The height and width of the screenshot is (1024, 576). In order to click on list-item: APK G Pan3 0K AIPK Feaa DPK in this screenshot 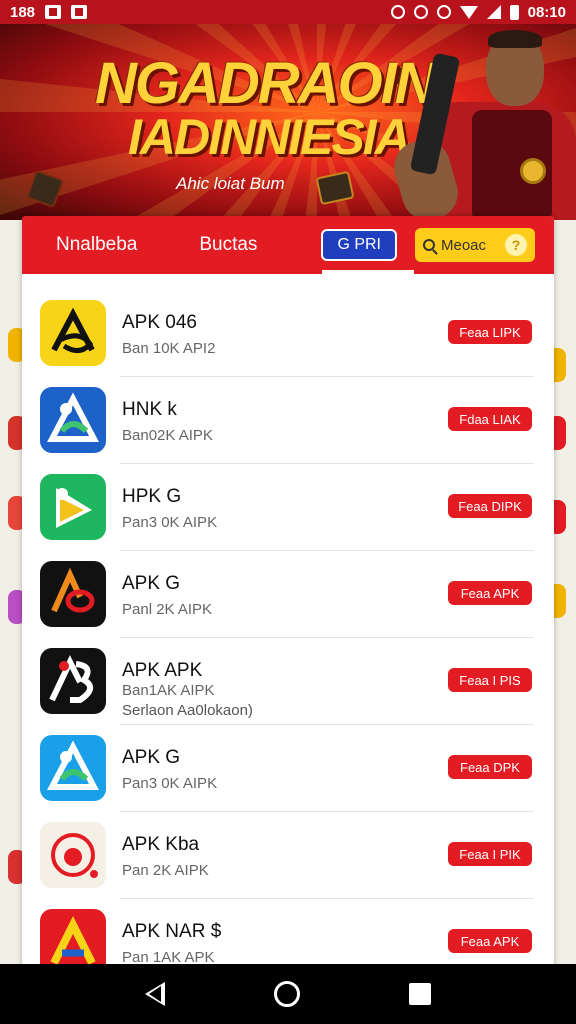, I will do `click(288, 768)`.